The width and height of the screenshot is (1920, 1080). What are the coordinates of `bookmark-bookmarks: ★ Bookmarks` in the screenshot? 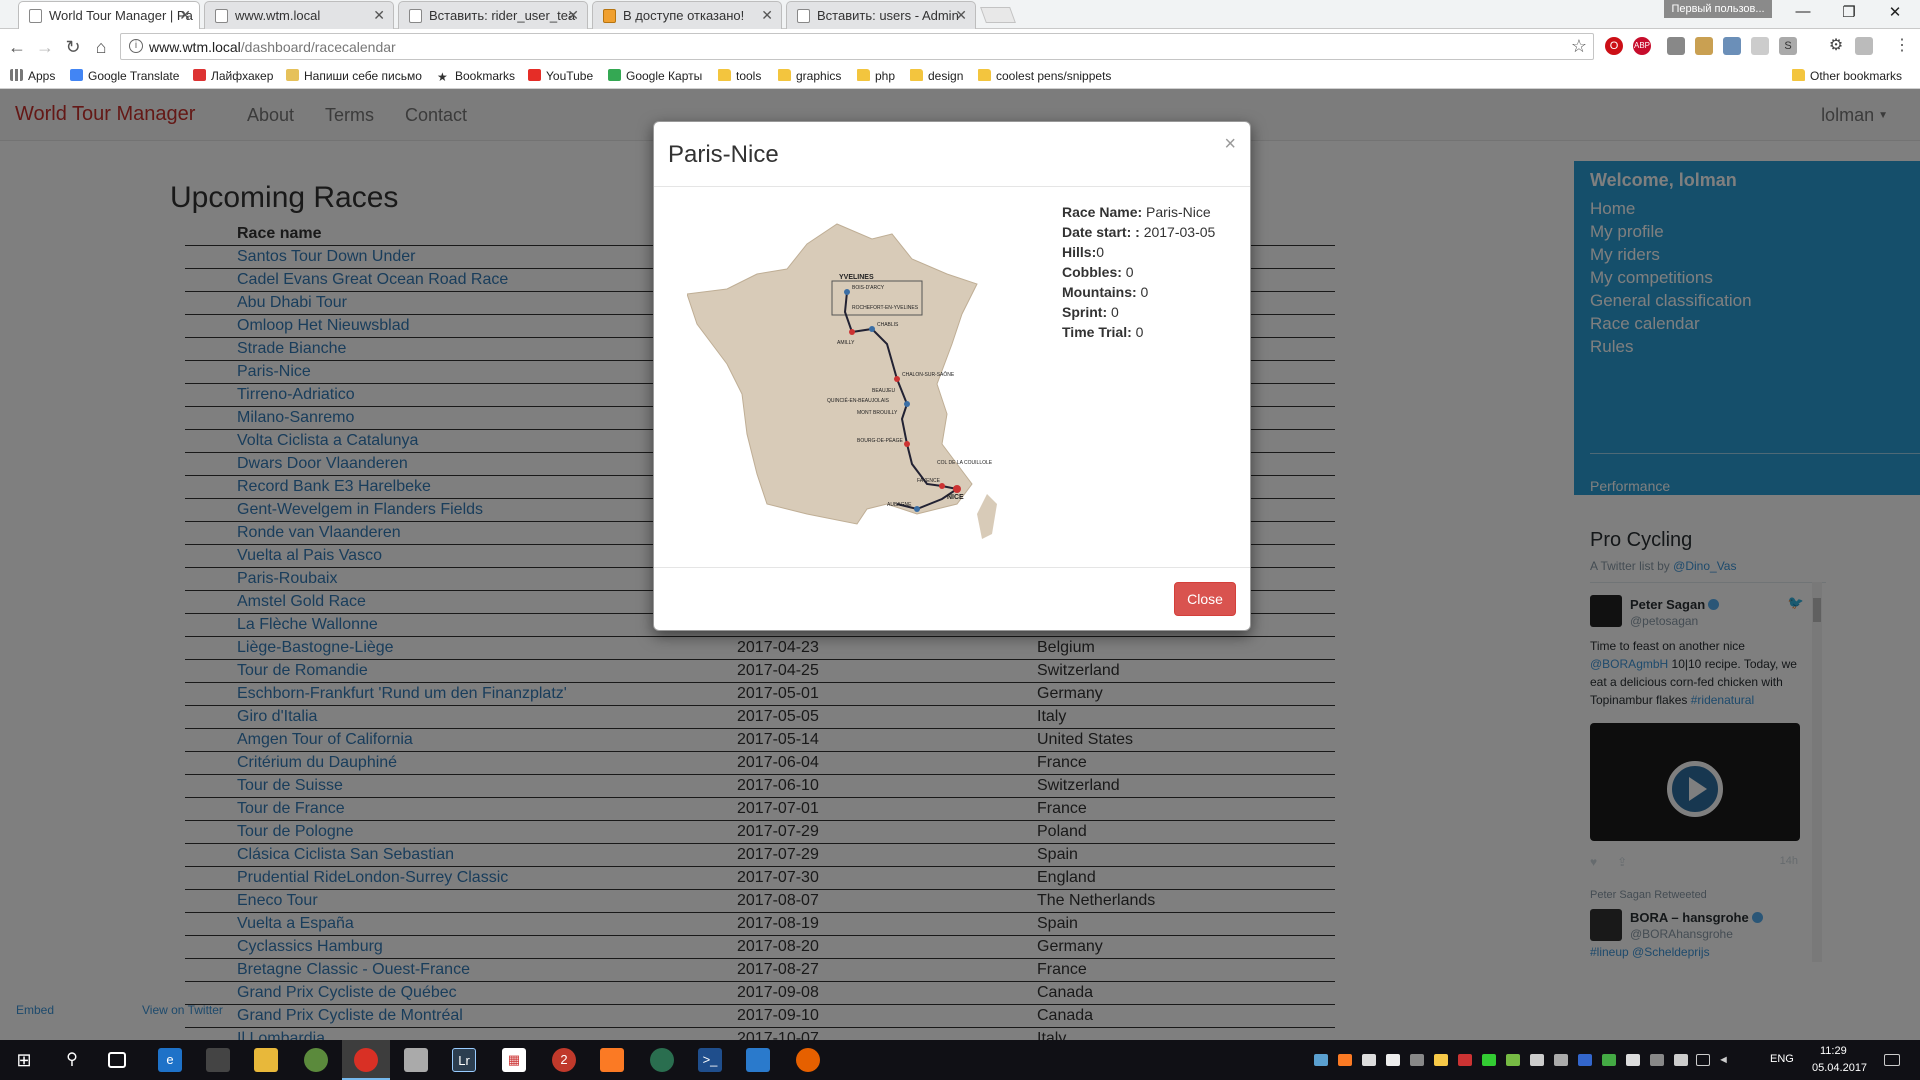 It's located at (476, 76).